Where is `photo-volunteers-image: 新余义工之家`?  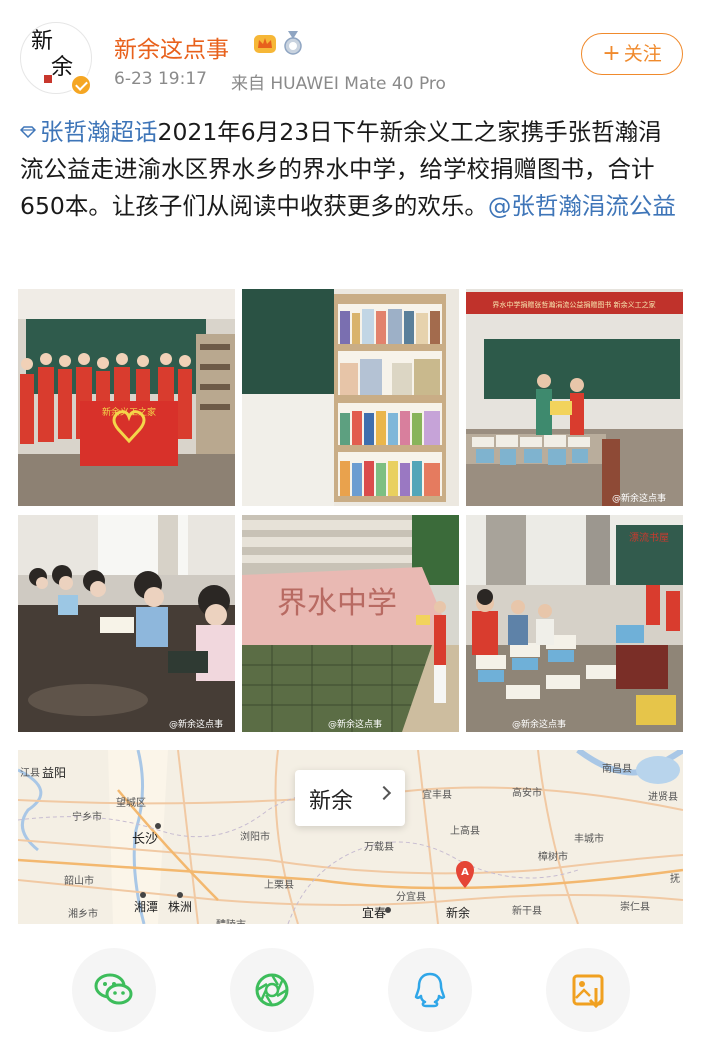 photo-volunteers-image: 新余义工之家 is located at coordinates (126, 397).